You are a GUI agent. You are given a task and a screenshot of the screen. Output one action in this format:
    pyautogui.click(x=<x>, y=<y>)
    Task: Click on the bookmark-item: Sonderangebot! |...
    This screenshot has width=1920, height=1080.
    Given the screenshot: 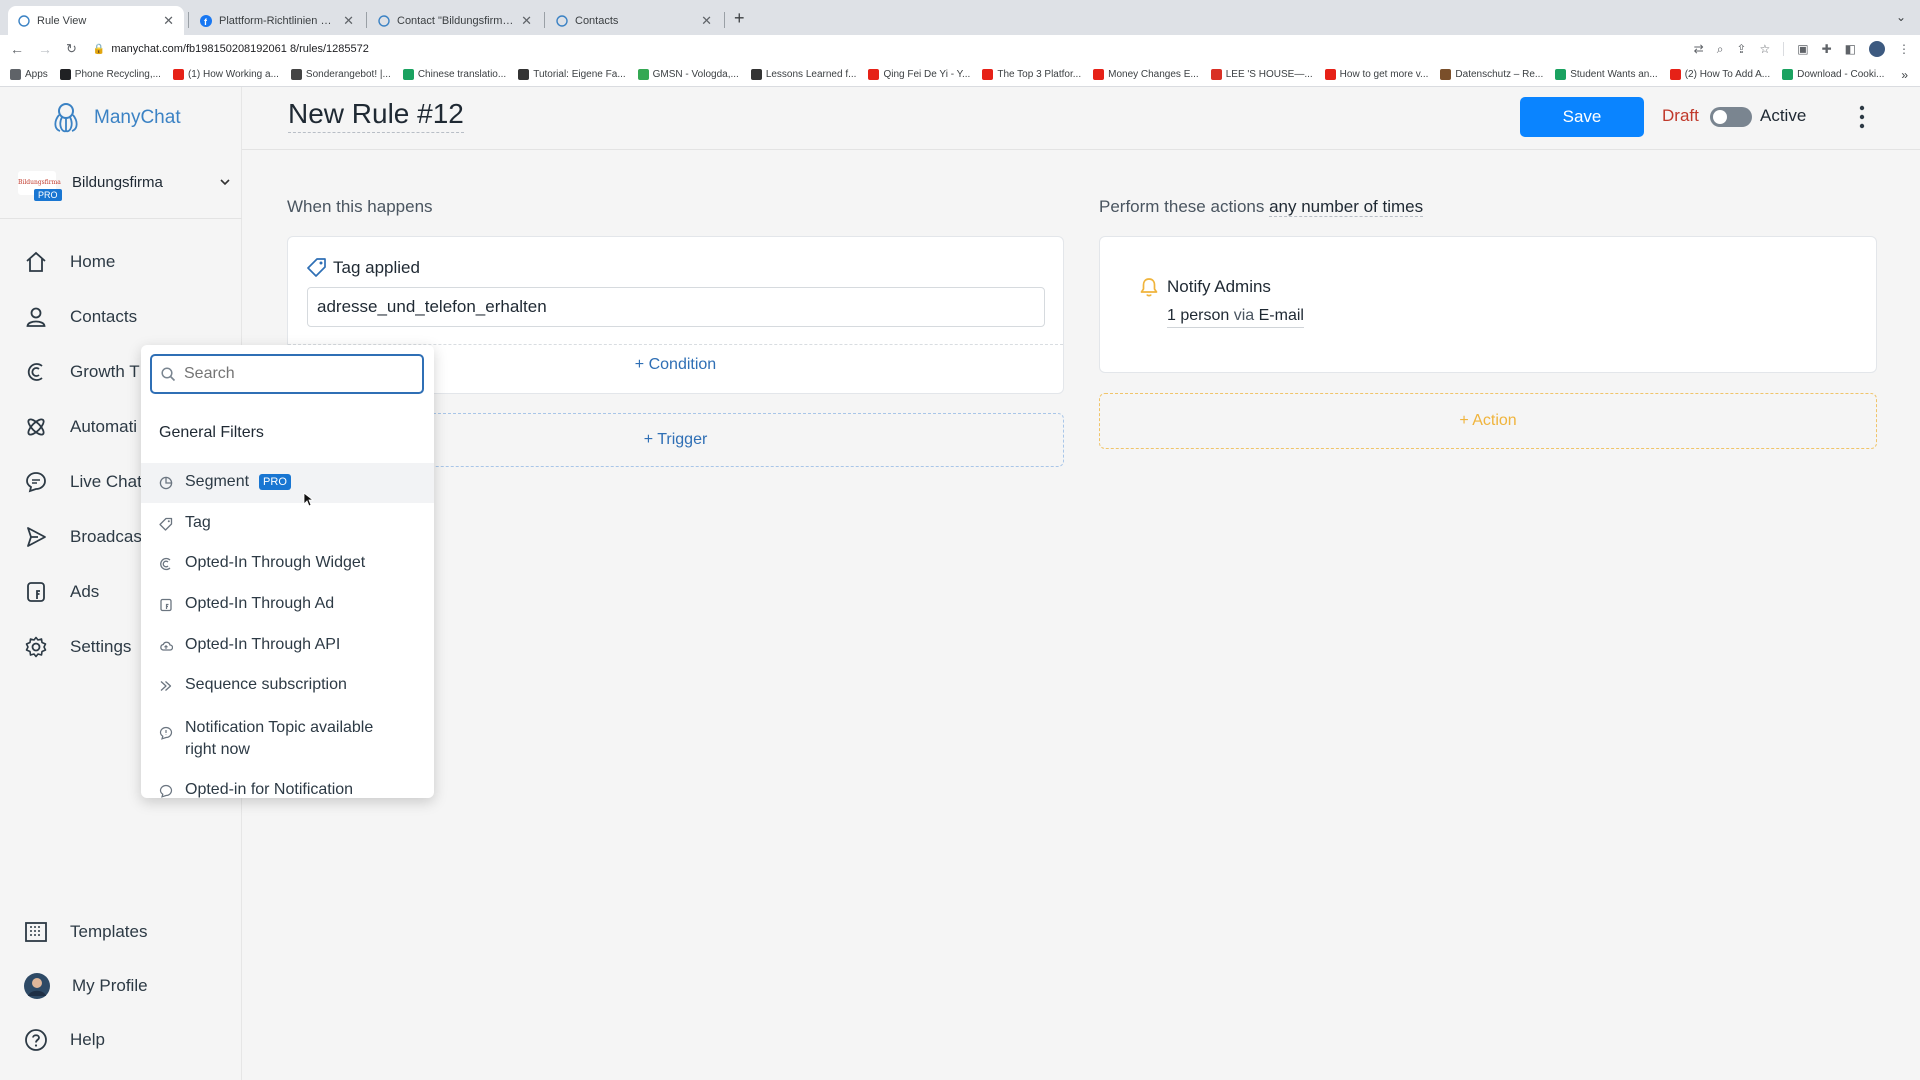 What is the action you would take?
    pyautogui.click(x=340, y=74)
    